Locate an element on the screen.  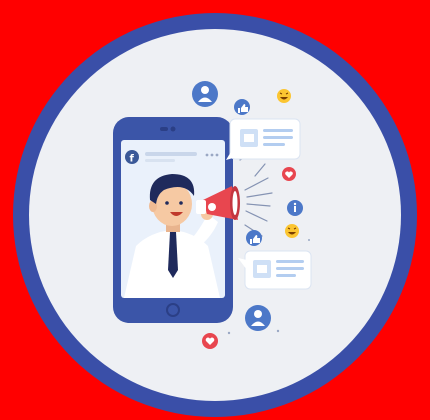
ellipsis-icon is located at coordinates (212, 155).